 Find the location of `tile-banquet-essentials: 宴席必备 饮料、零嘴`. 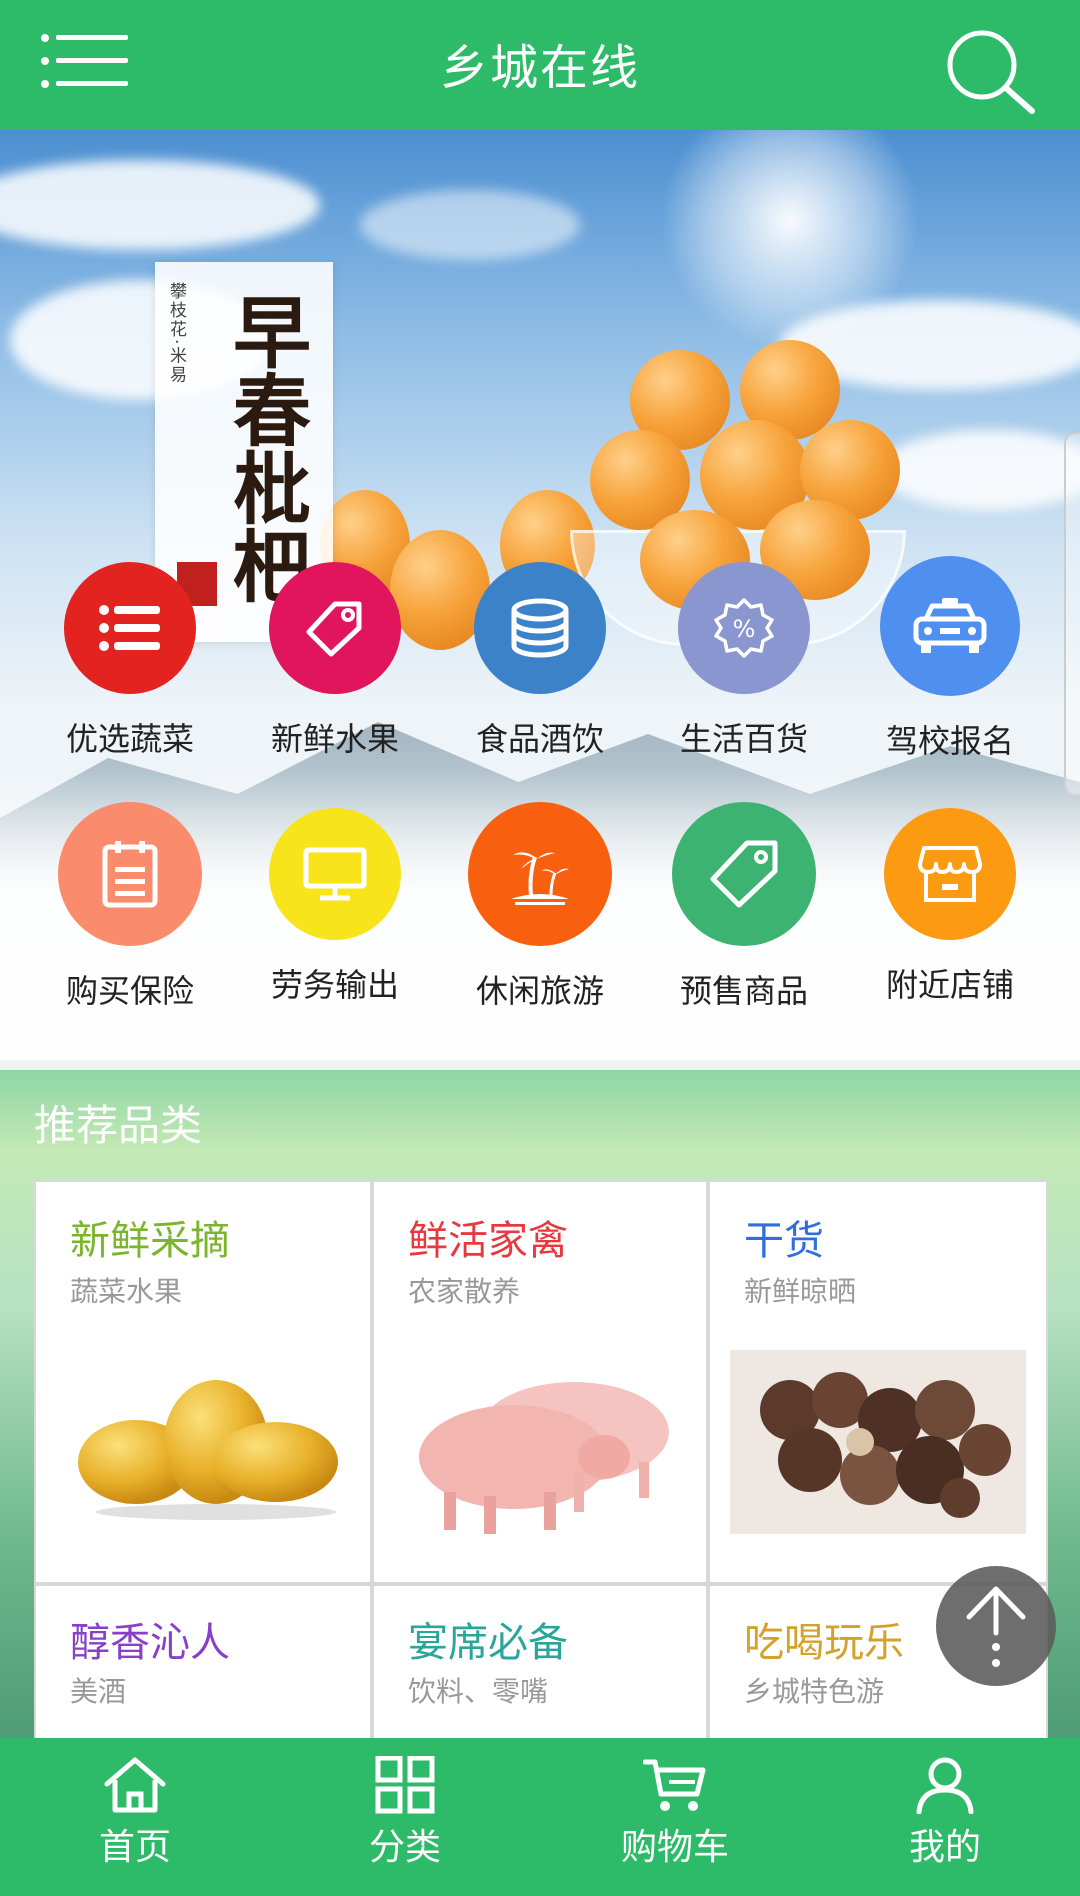

tile-banquet-essentials: 宴席必备 饮料、零嘴 is located at coordinates (540, 1662).